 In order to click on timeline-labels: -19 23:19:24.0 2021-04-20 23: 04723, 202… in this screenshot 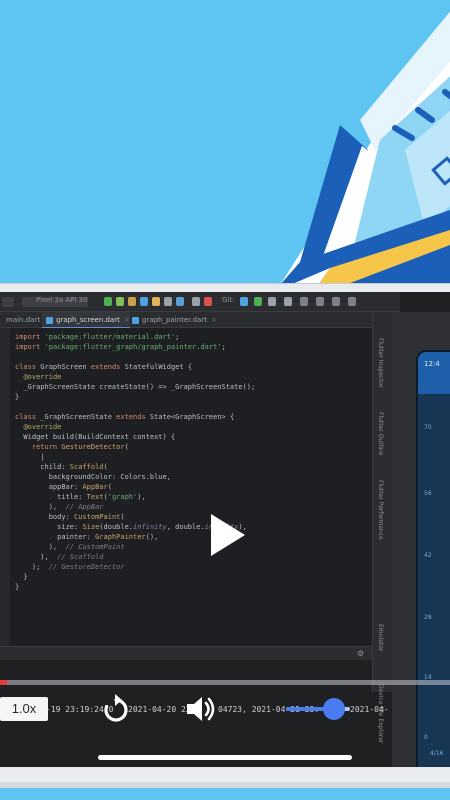, I will do `click(225, 710)`.